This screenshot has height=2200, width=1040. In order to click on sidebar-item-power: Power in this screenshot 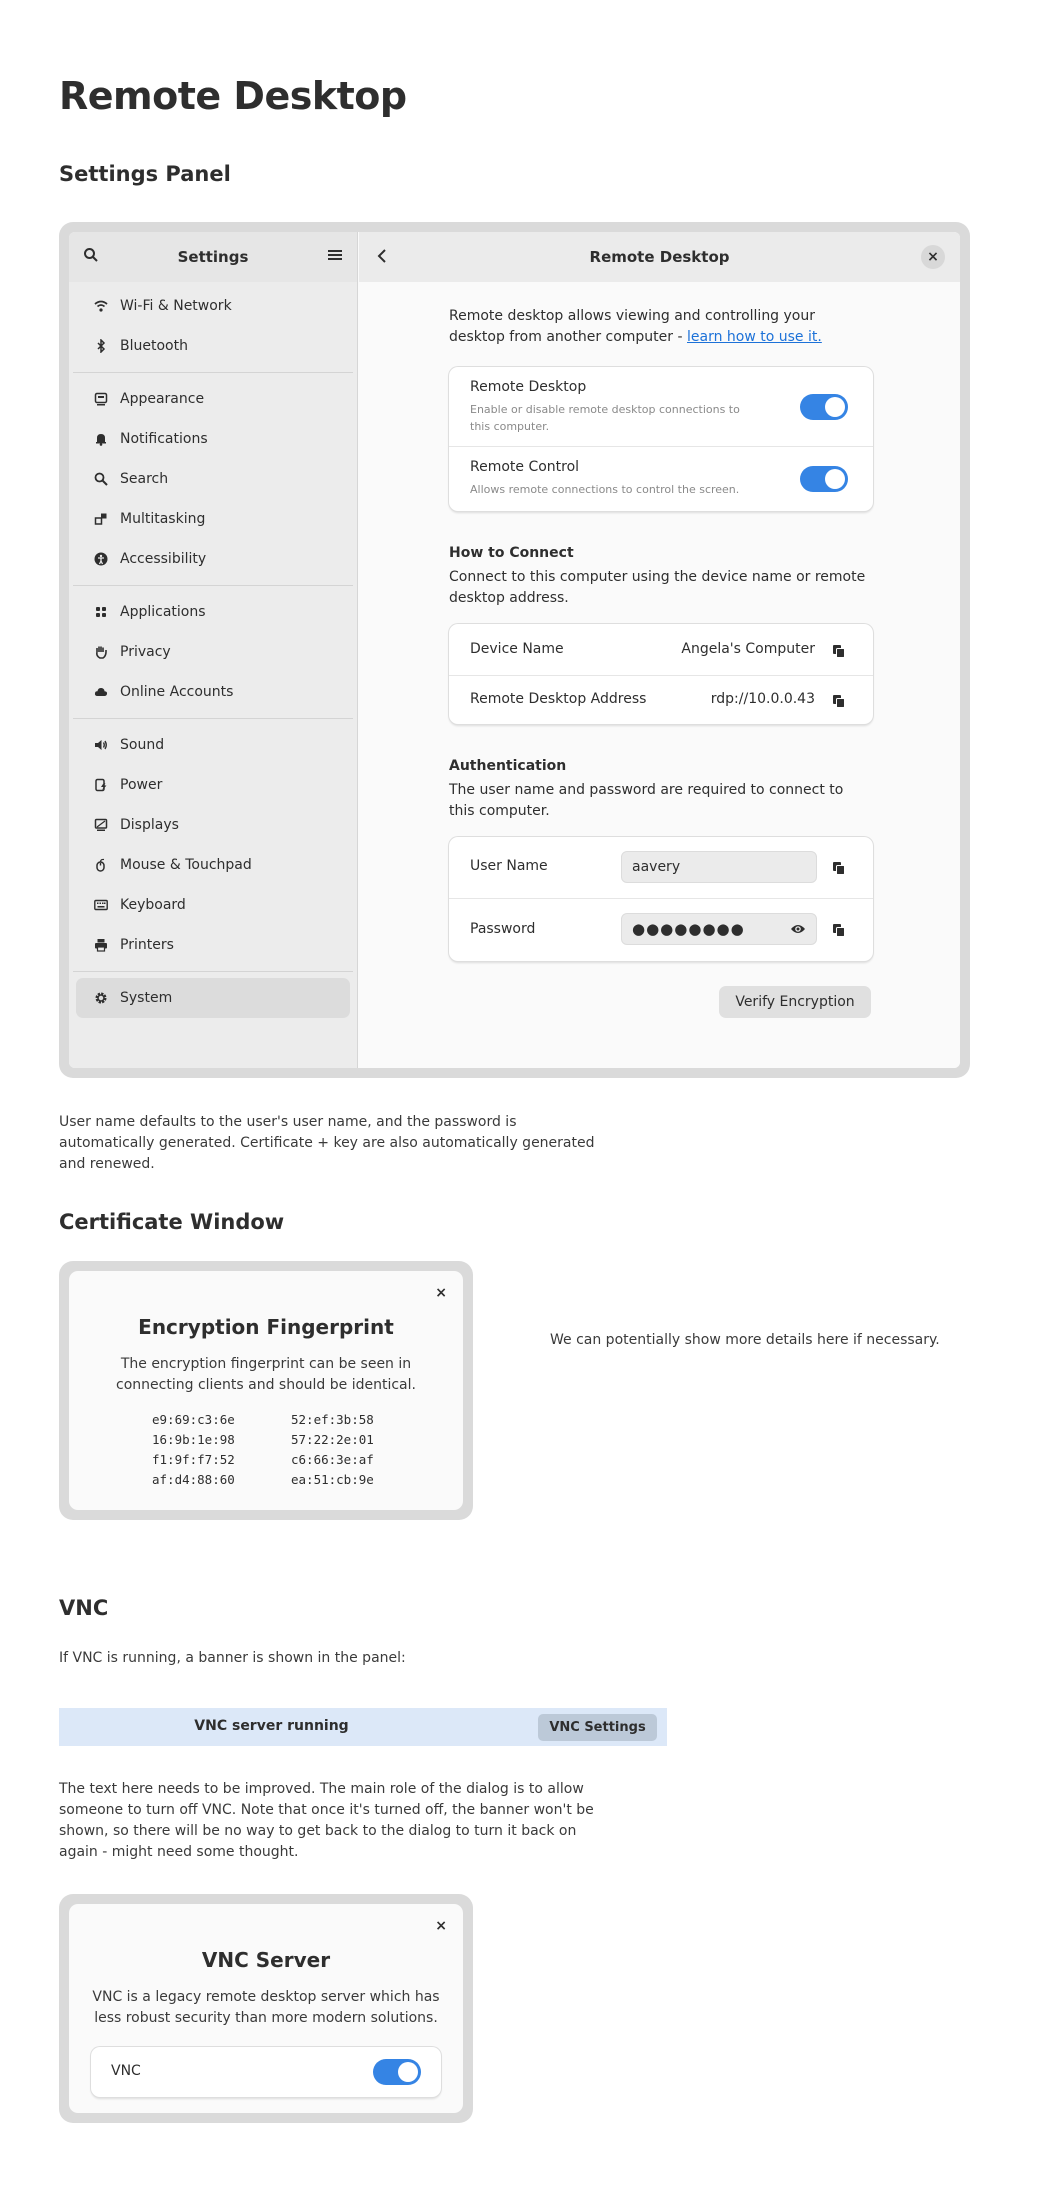, I will do `click(213, 785)`.